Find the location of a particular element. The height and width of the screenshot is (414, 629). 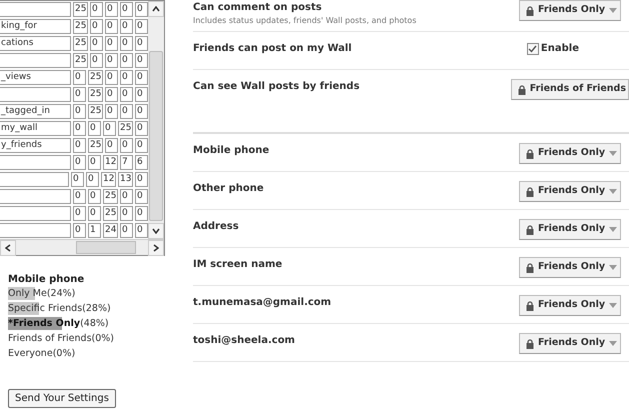

check-icon is located at coordinates (533, 48).